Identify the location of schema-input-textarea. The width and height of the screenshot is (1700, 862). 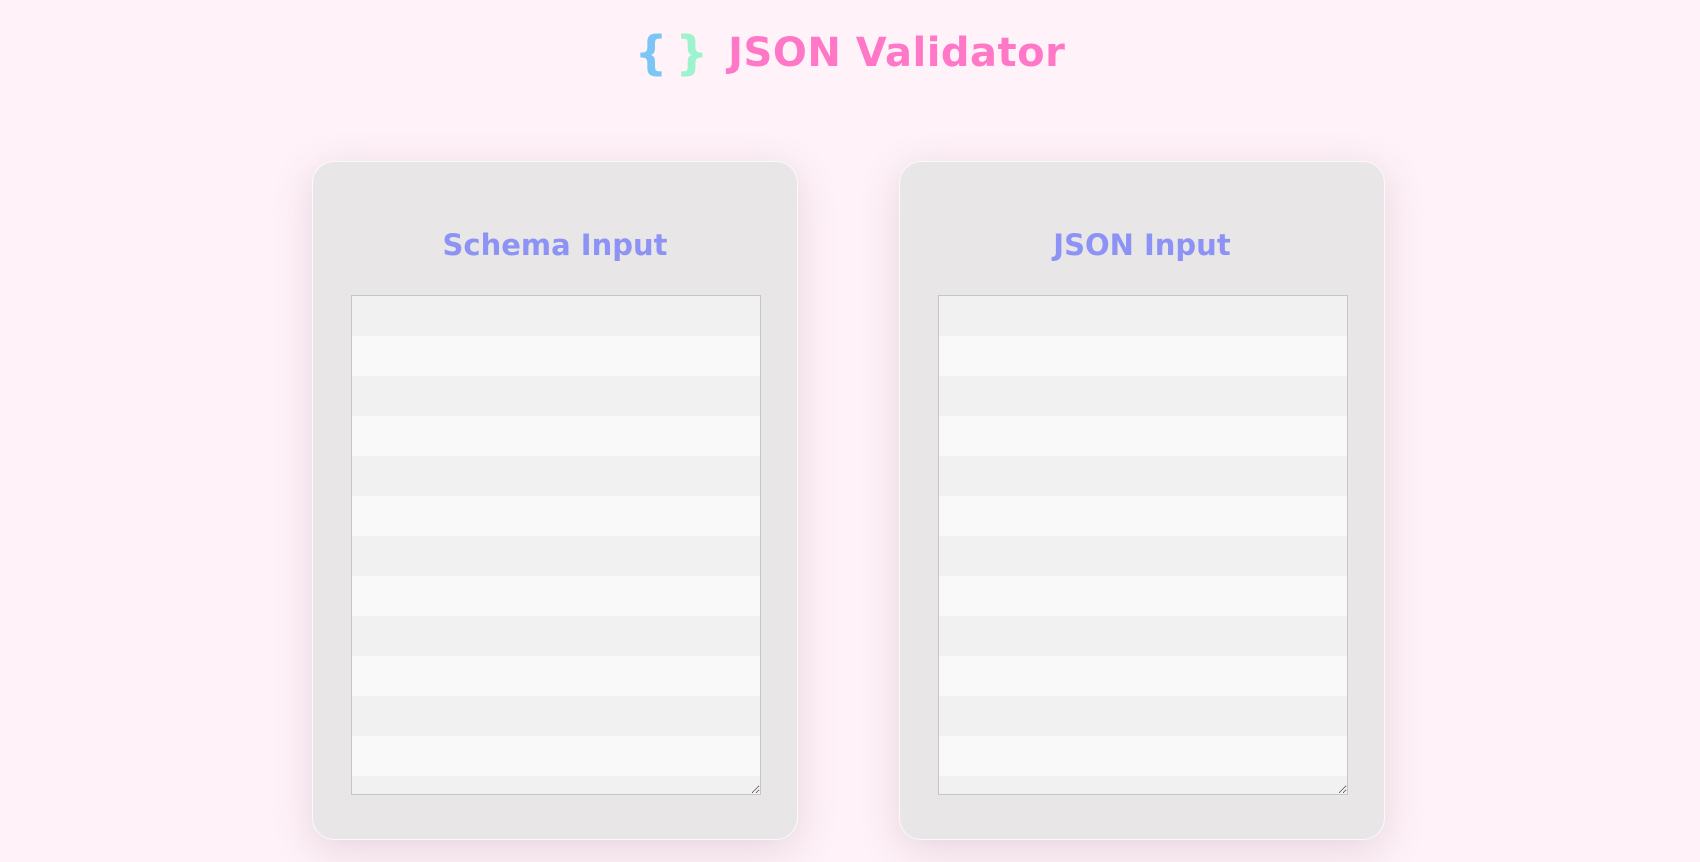
(556, 545).